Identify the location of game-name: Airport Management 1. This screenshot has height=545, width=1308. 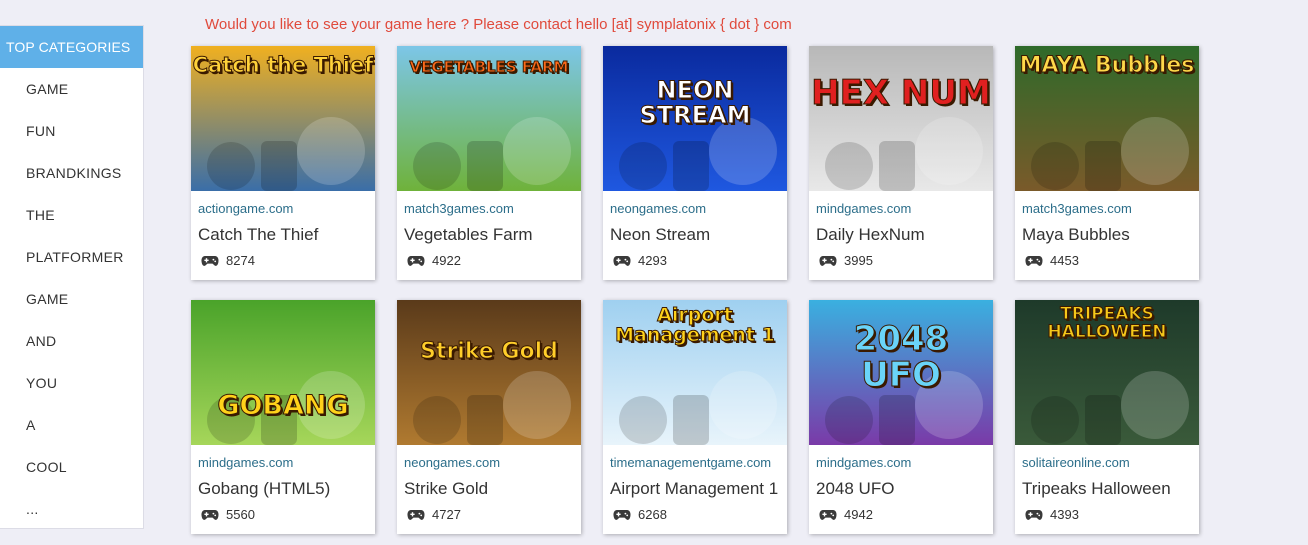
(698, 489).